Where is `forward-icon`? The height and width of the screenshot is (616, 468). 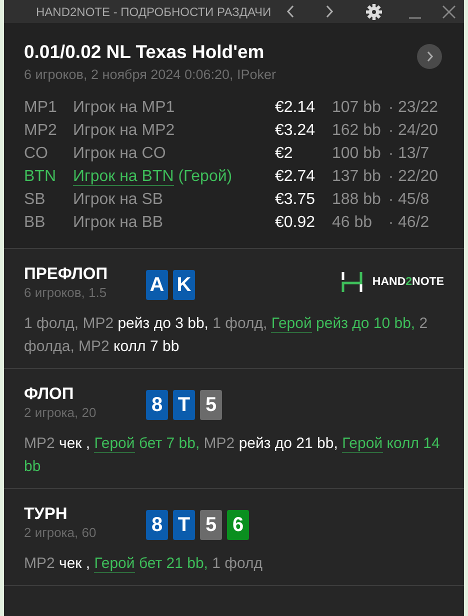 forward-icon is located at coordinates (330, 11).